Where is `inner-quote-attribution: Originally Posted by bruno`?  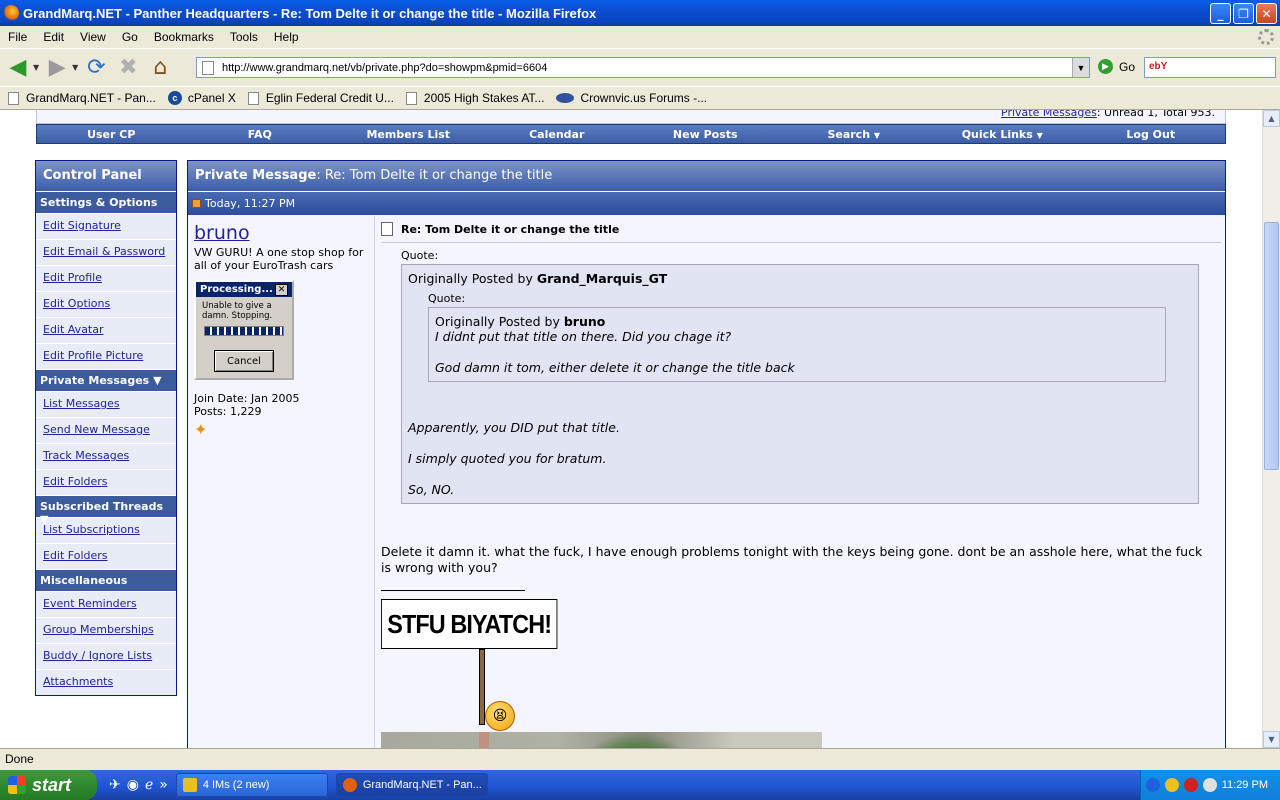 inner-quote-attribution: Originally Posted by bruno is located at coordinates (520, 321).